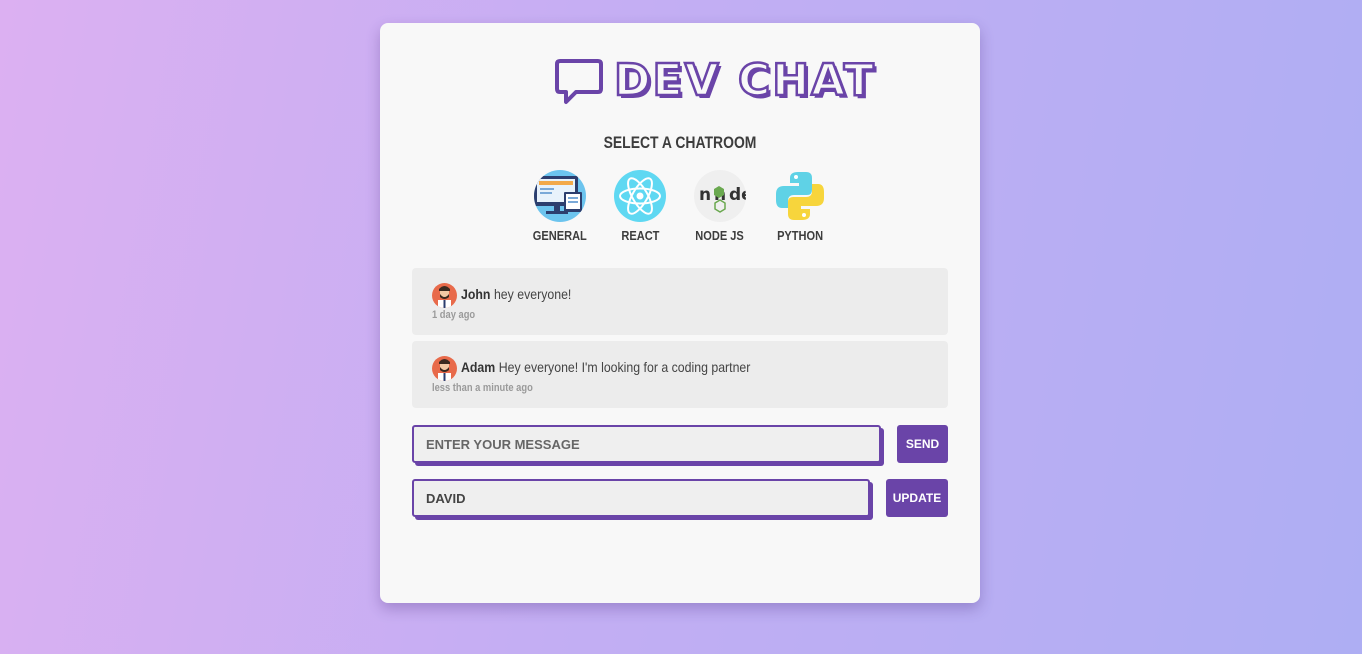 The width and height of the screenshot is (1362, 654). Describe the element at coordinates (532, 294) in the screenshot. I see `message-body: hey everyone!` at that location.